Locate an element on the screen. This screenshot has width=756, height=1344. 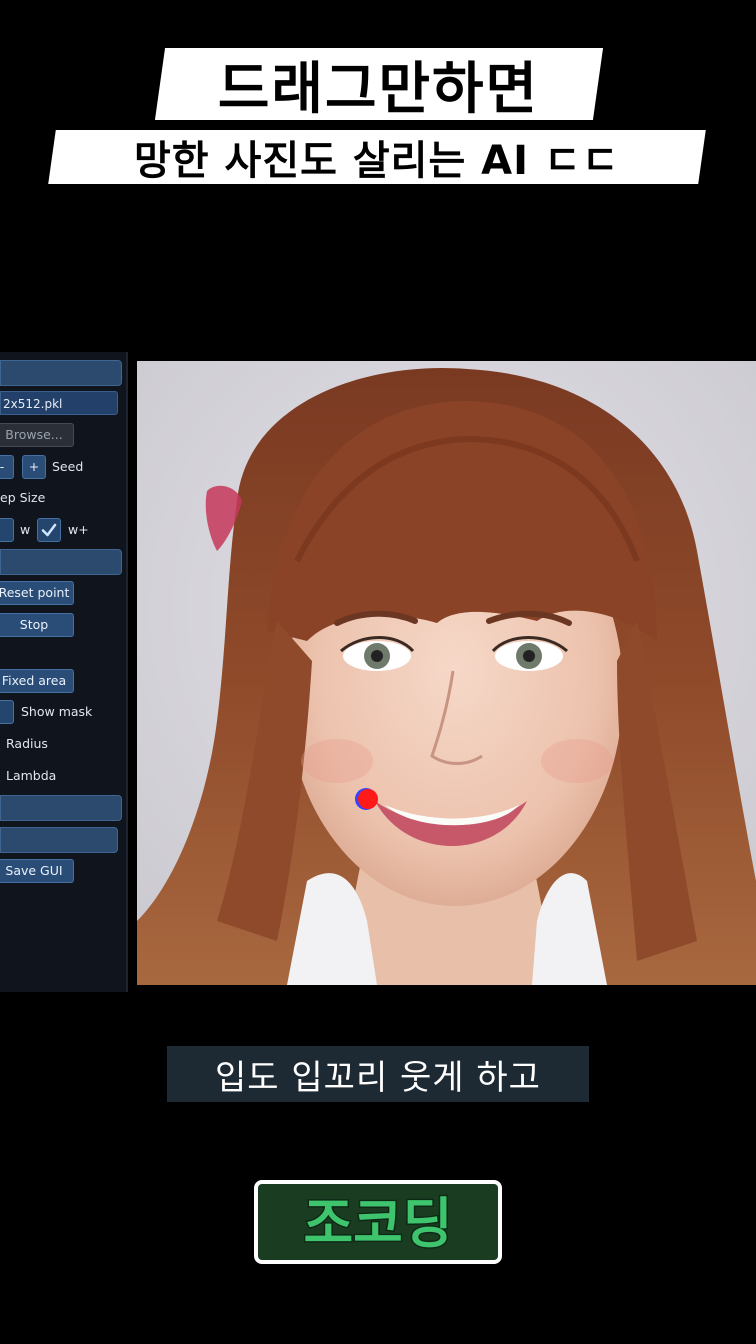
channel-logo-text: 조코딩 is located at coordinates (377, 1223).